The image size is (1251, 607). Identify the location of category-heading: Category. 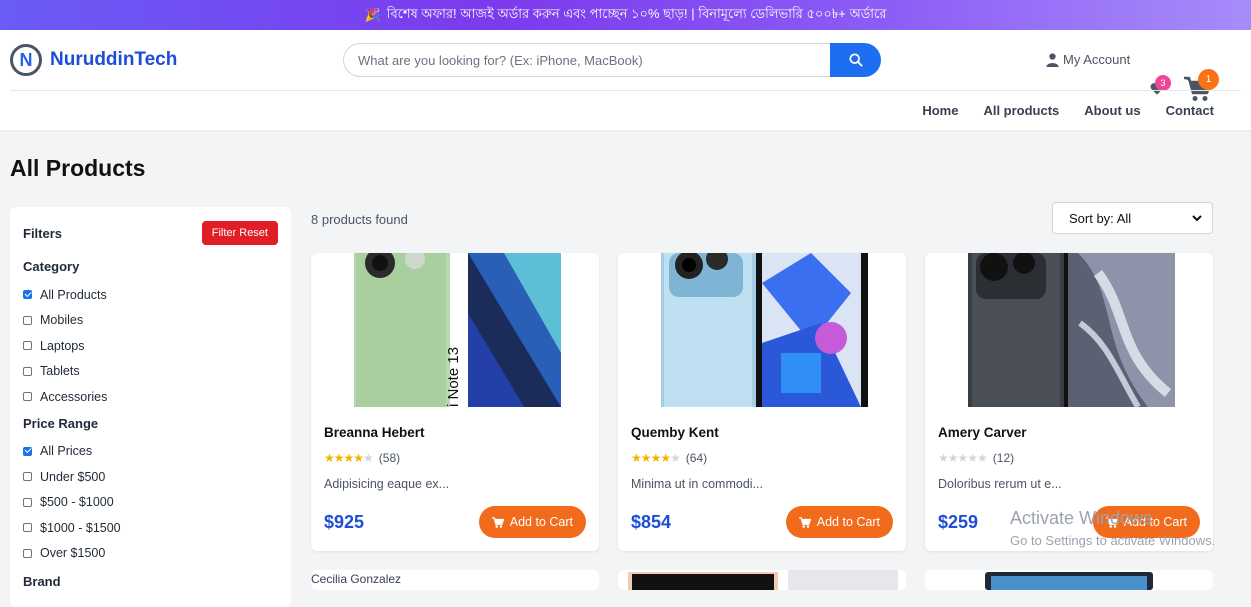
(51, 266).